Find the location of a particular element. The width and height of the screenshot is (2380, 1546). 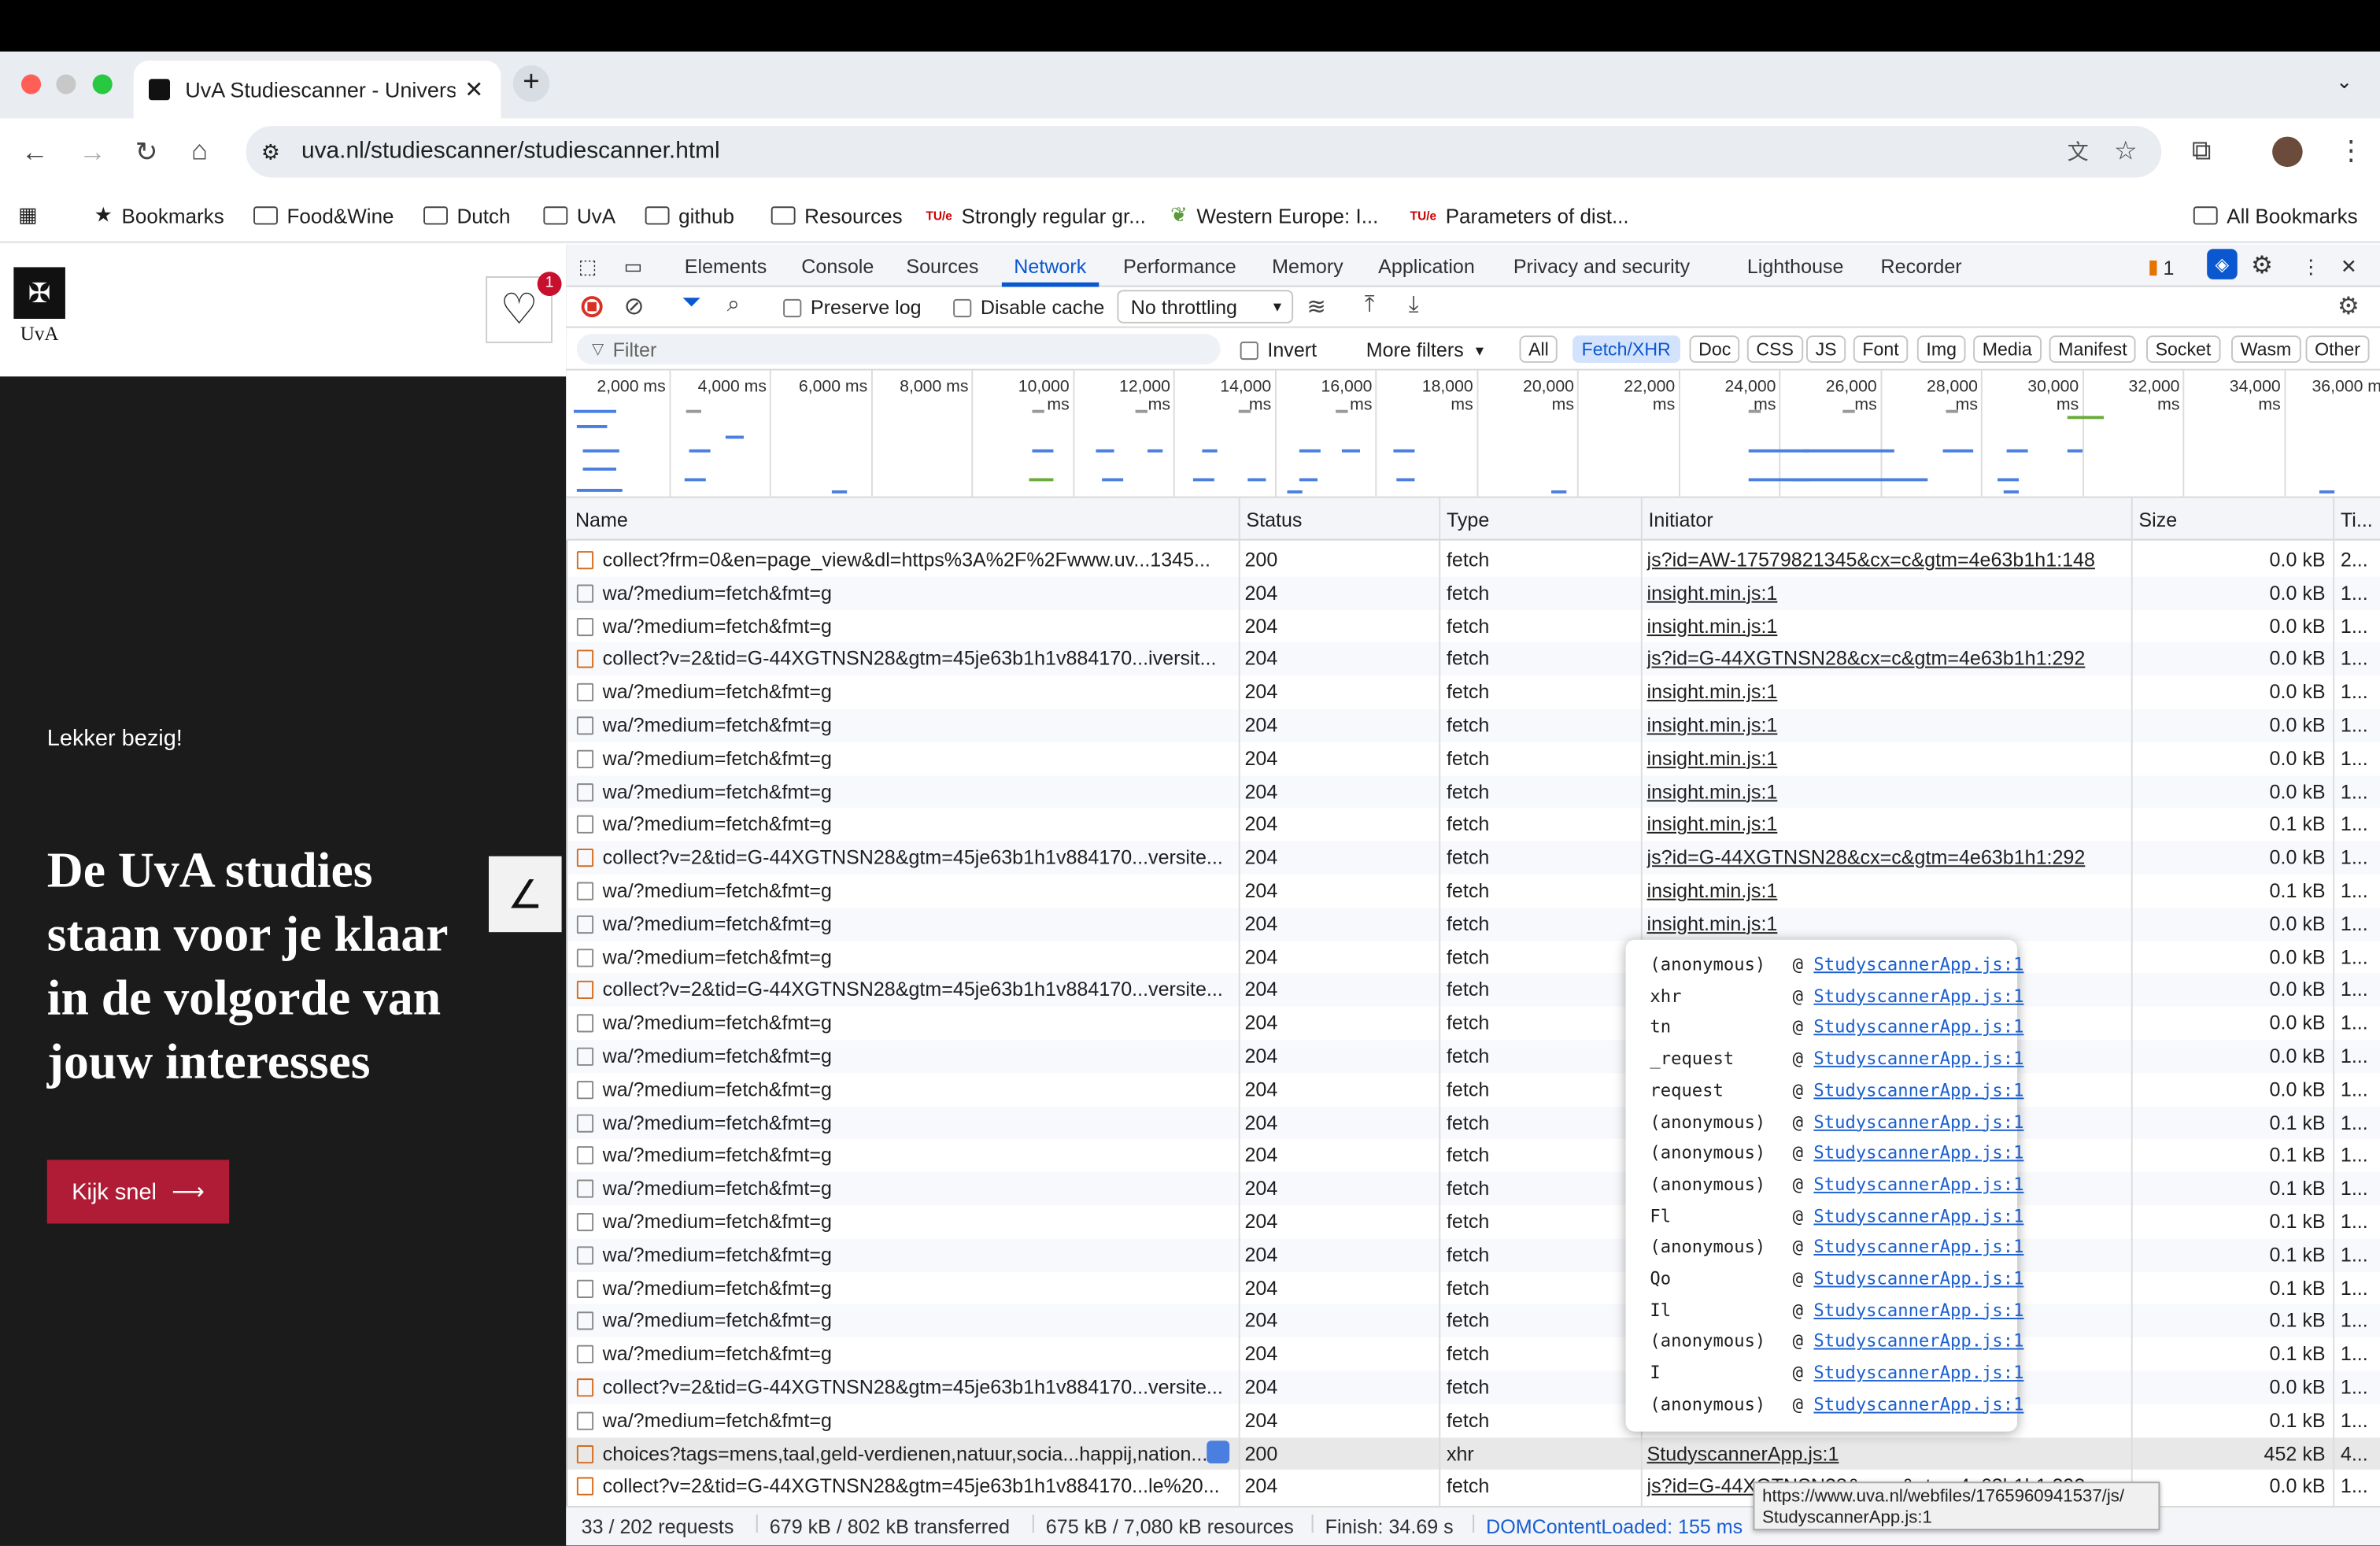

filter-funnel-icon: ⏷ is located at coordinates (691, 303).